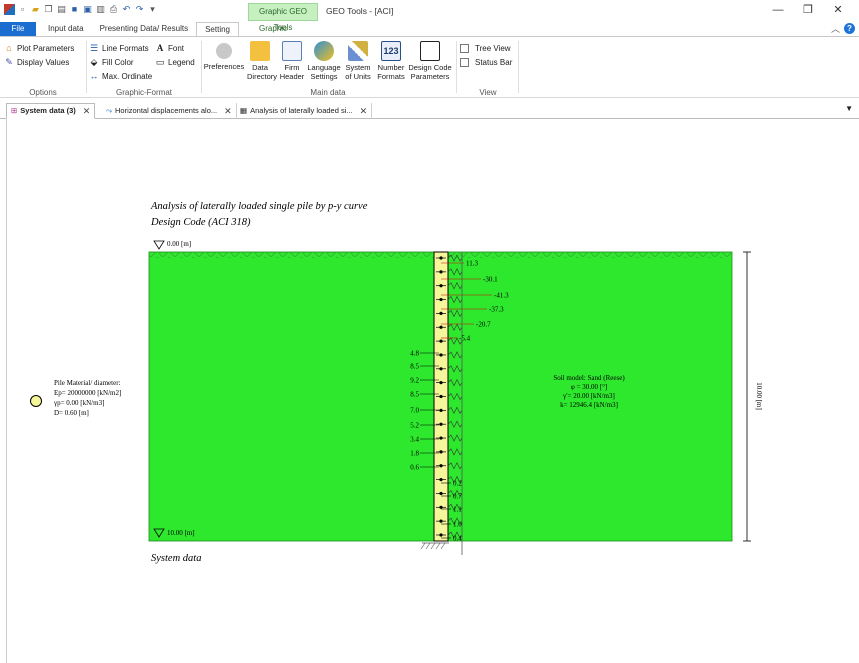 The width and height of the screenshot is (859, 663). I want to click on tab-input-data: Input data, so click(66, 29).